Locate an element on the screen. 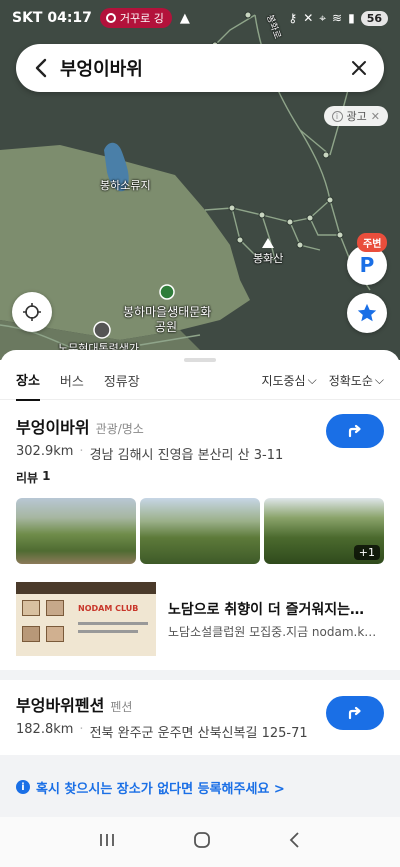  review-label: 리뷰 is located at coordinates (27, 478).